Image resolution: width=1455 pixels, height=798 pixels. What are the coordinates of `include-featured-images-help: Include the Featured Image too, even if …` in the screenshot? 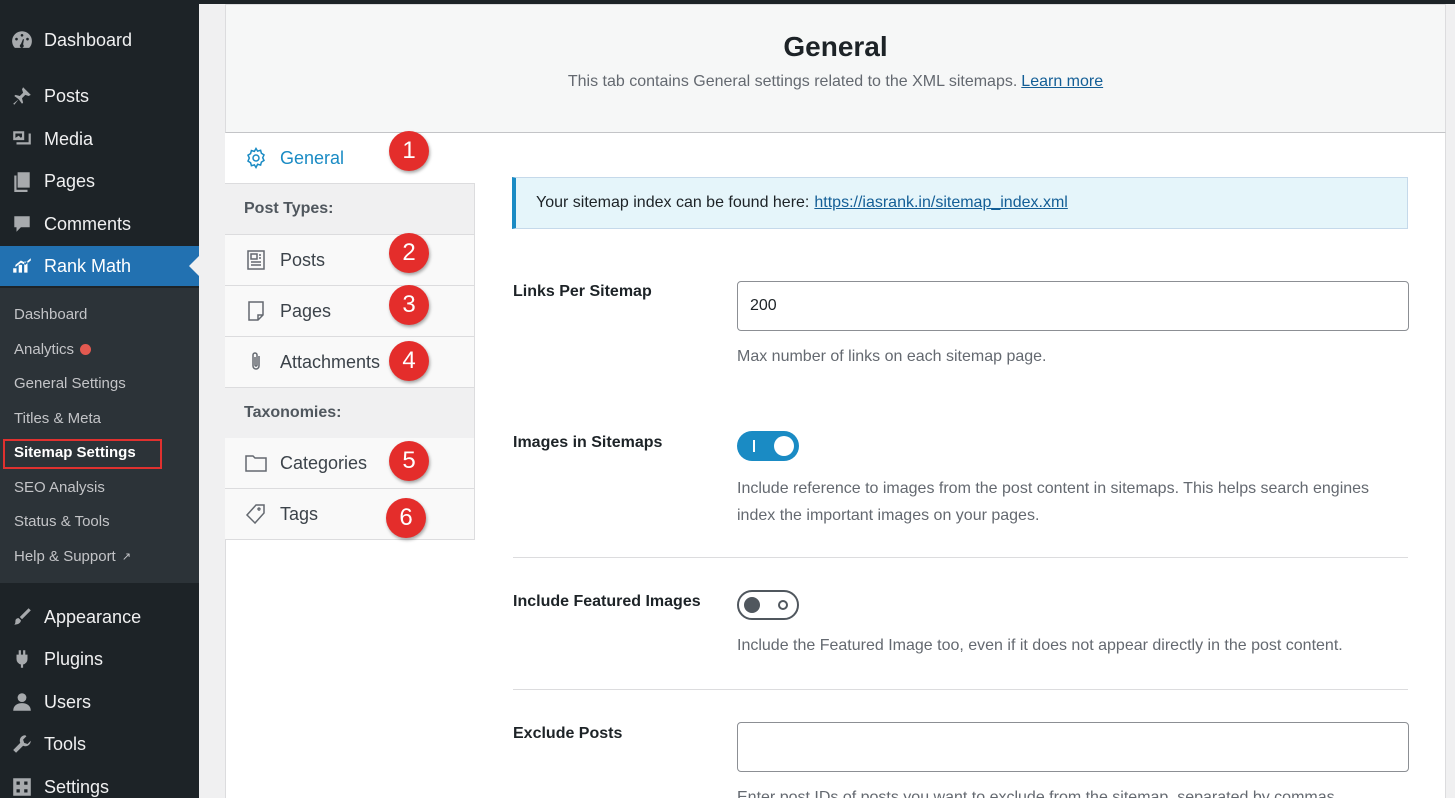 It's located at (1040, 645).